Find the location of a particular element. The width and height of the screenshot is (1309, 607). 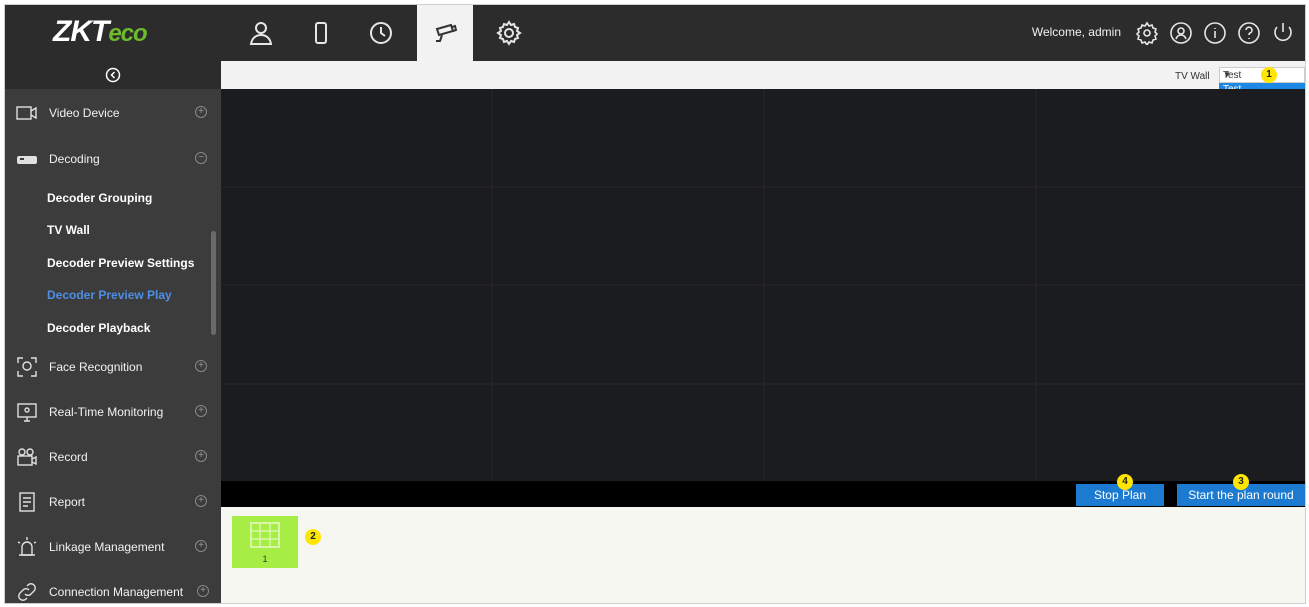

sidebar-item-connection-management: Connection Management + is located at coordinates (113, 586).